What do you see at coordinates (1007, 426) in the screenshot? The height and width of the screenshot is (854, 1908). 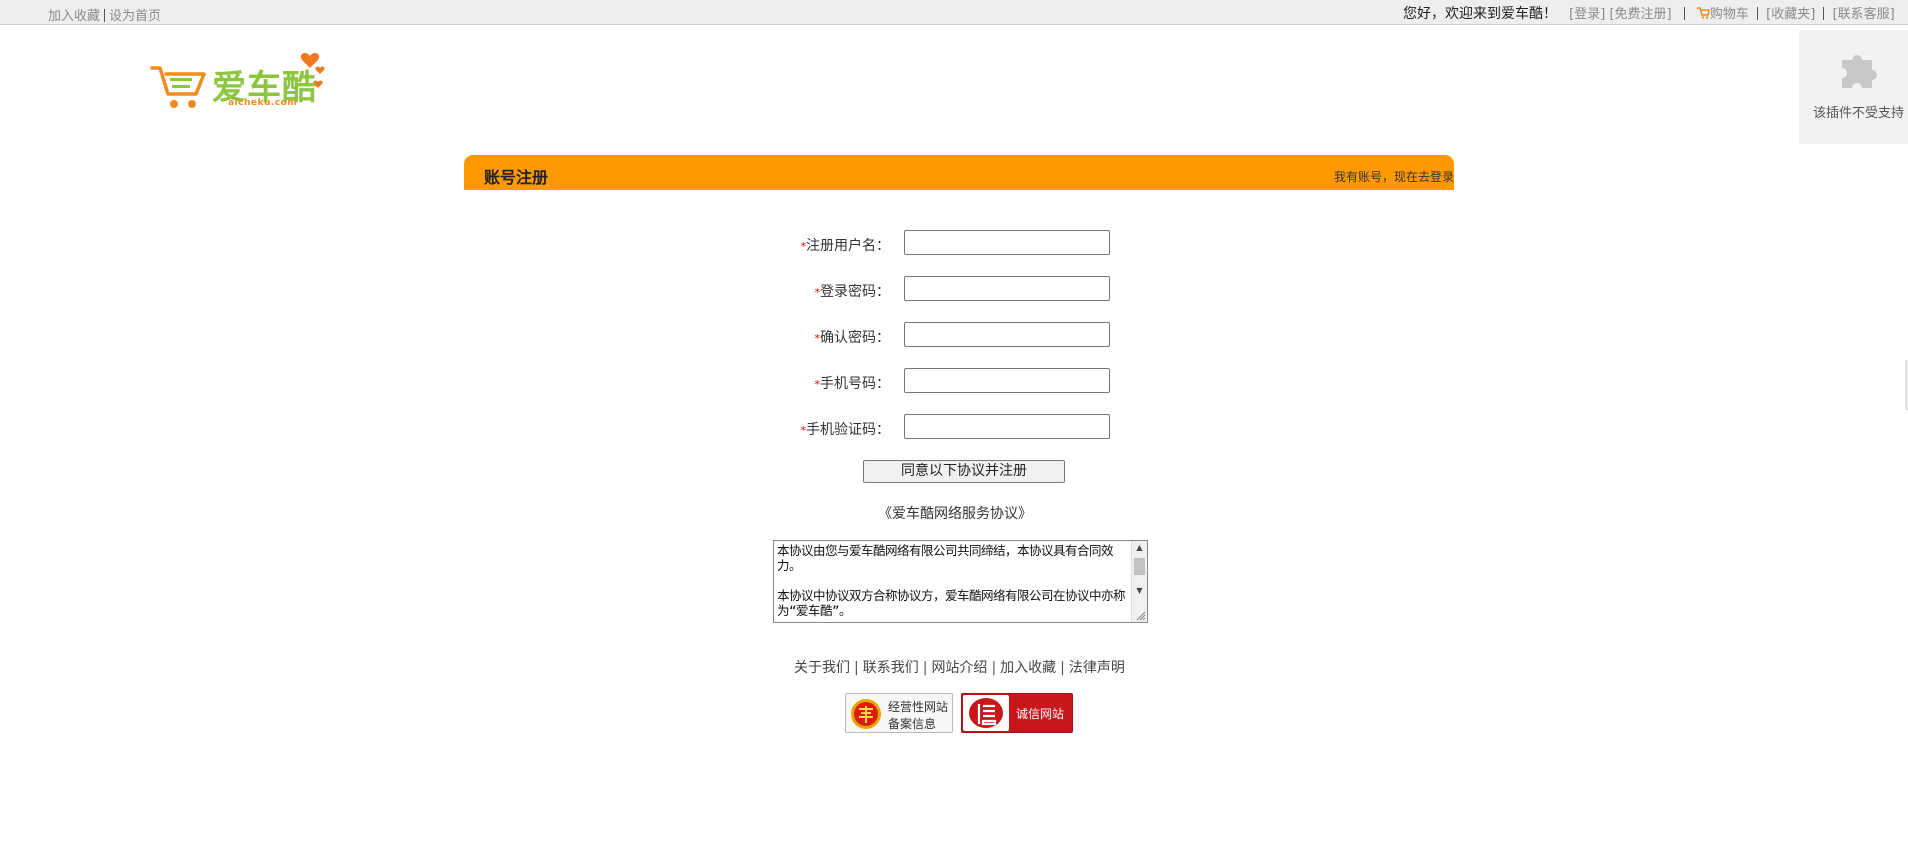 I see `sms-code-input` at bounding box center [1007, 426].